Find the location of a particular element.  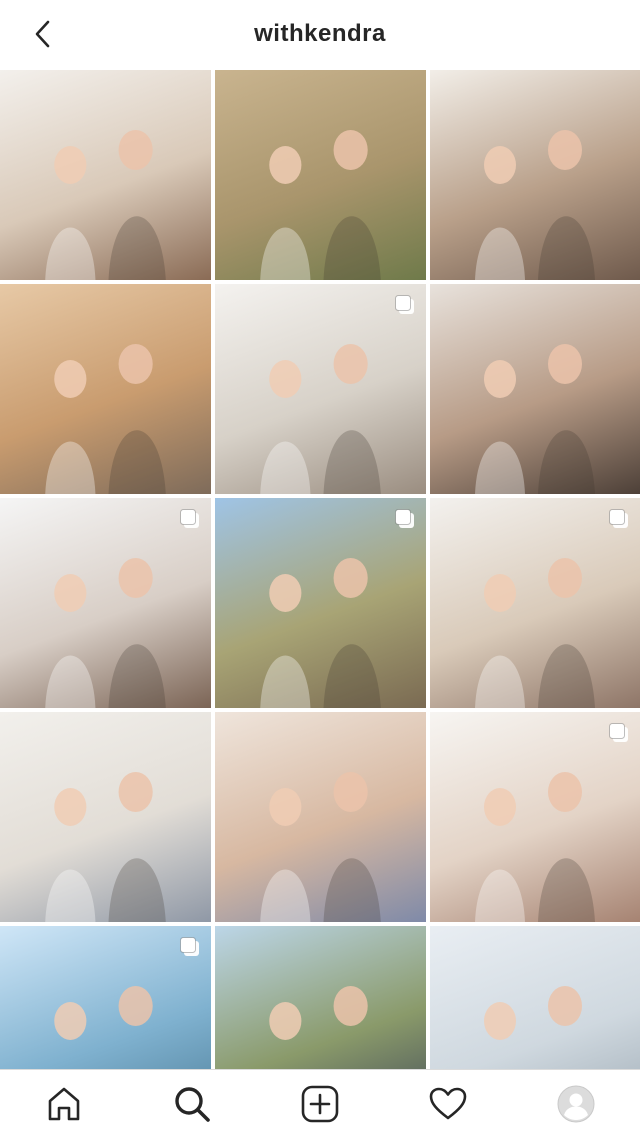

post-kids-sitting is located at coordinates (535, 175).